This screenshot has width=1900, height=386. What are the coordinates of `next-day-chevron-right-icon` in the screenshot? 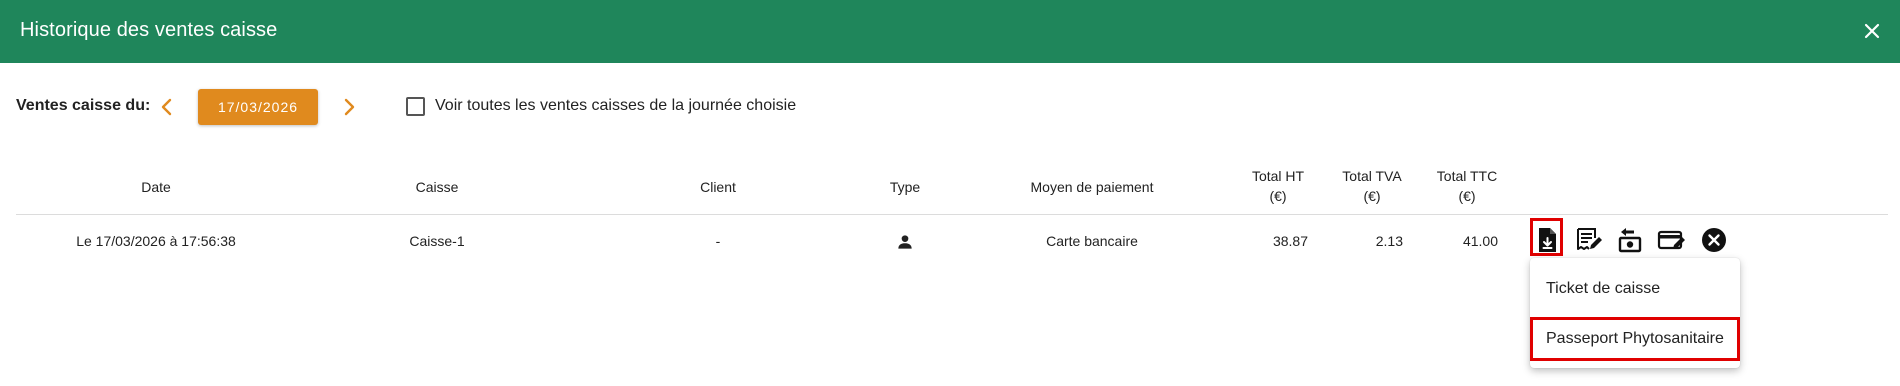 It's located at (349, 107).